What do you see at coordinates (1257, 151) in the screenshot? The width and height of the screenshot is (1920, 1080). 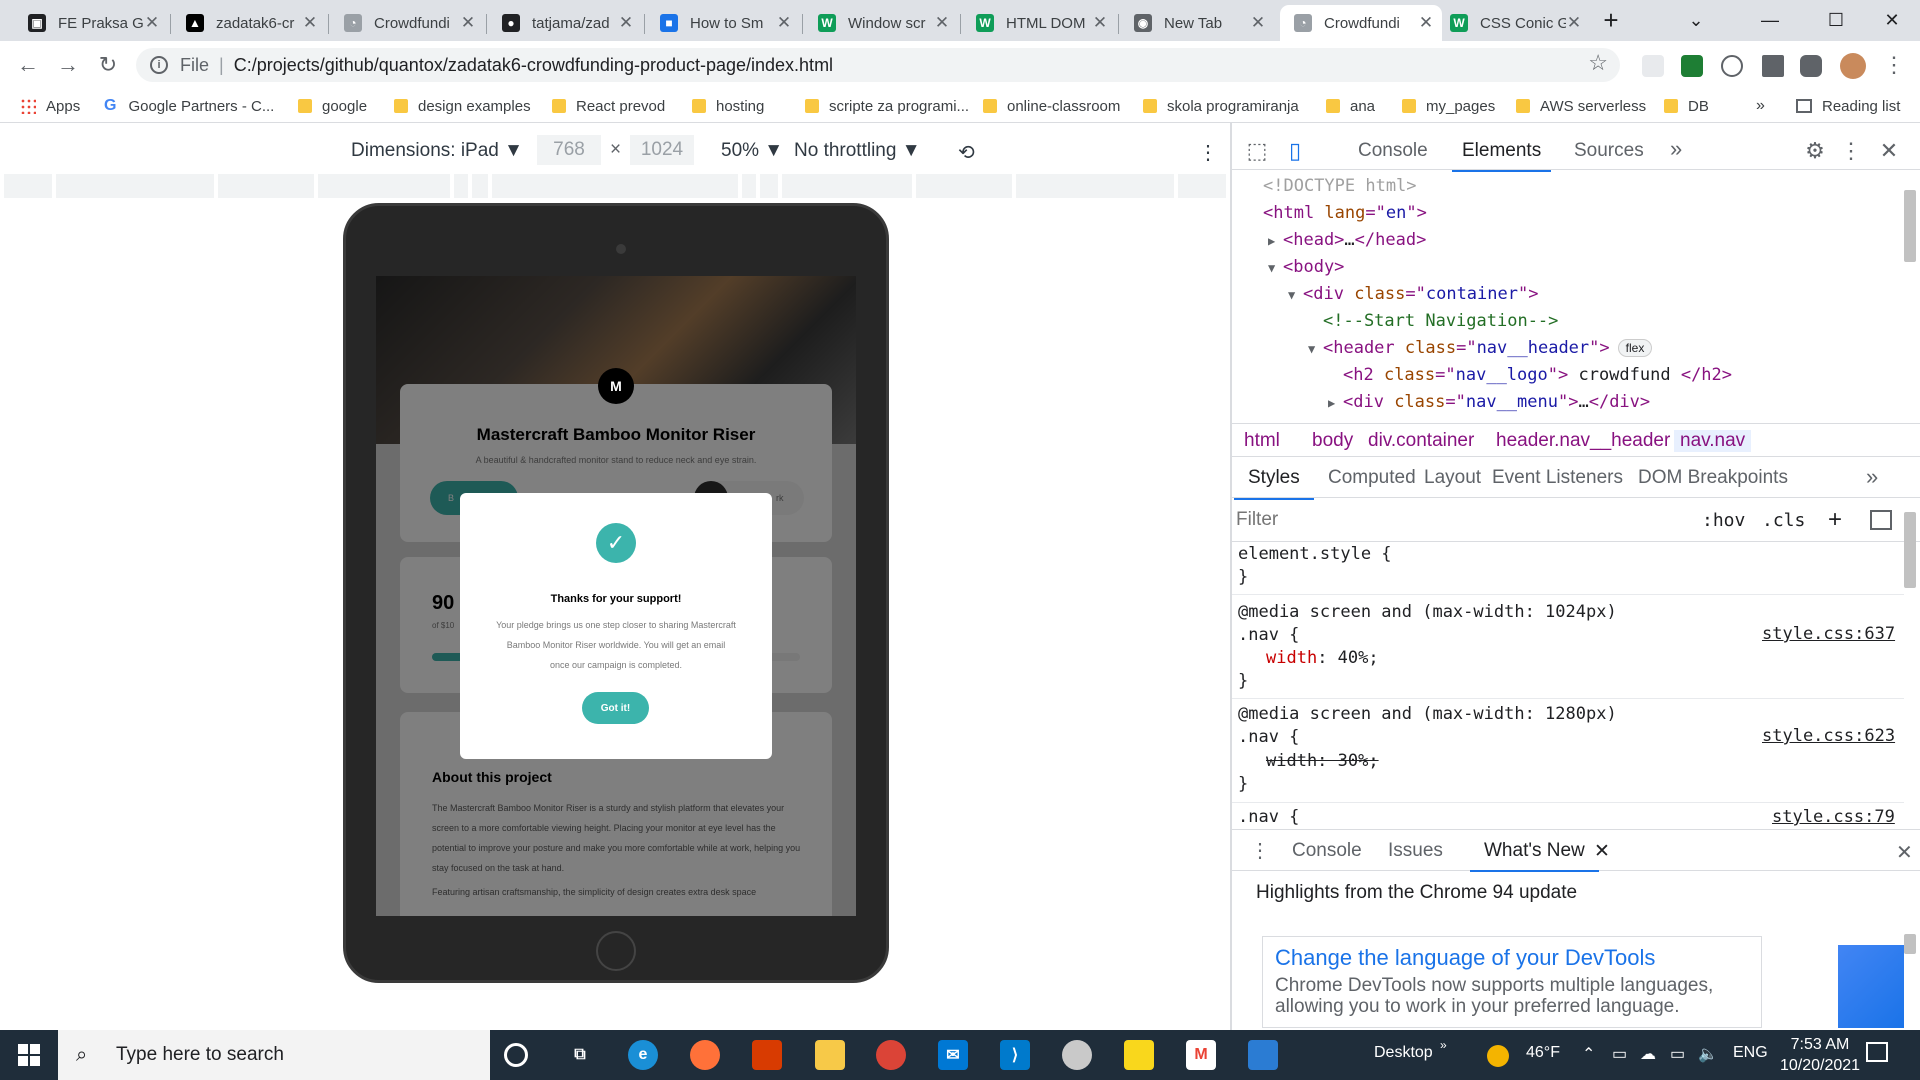 I see `inspect-icon: ⬚` at bounding box center [1257, 151].